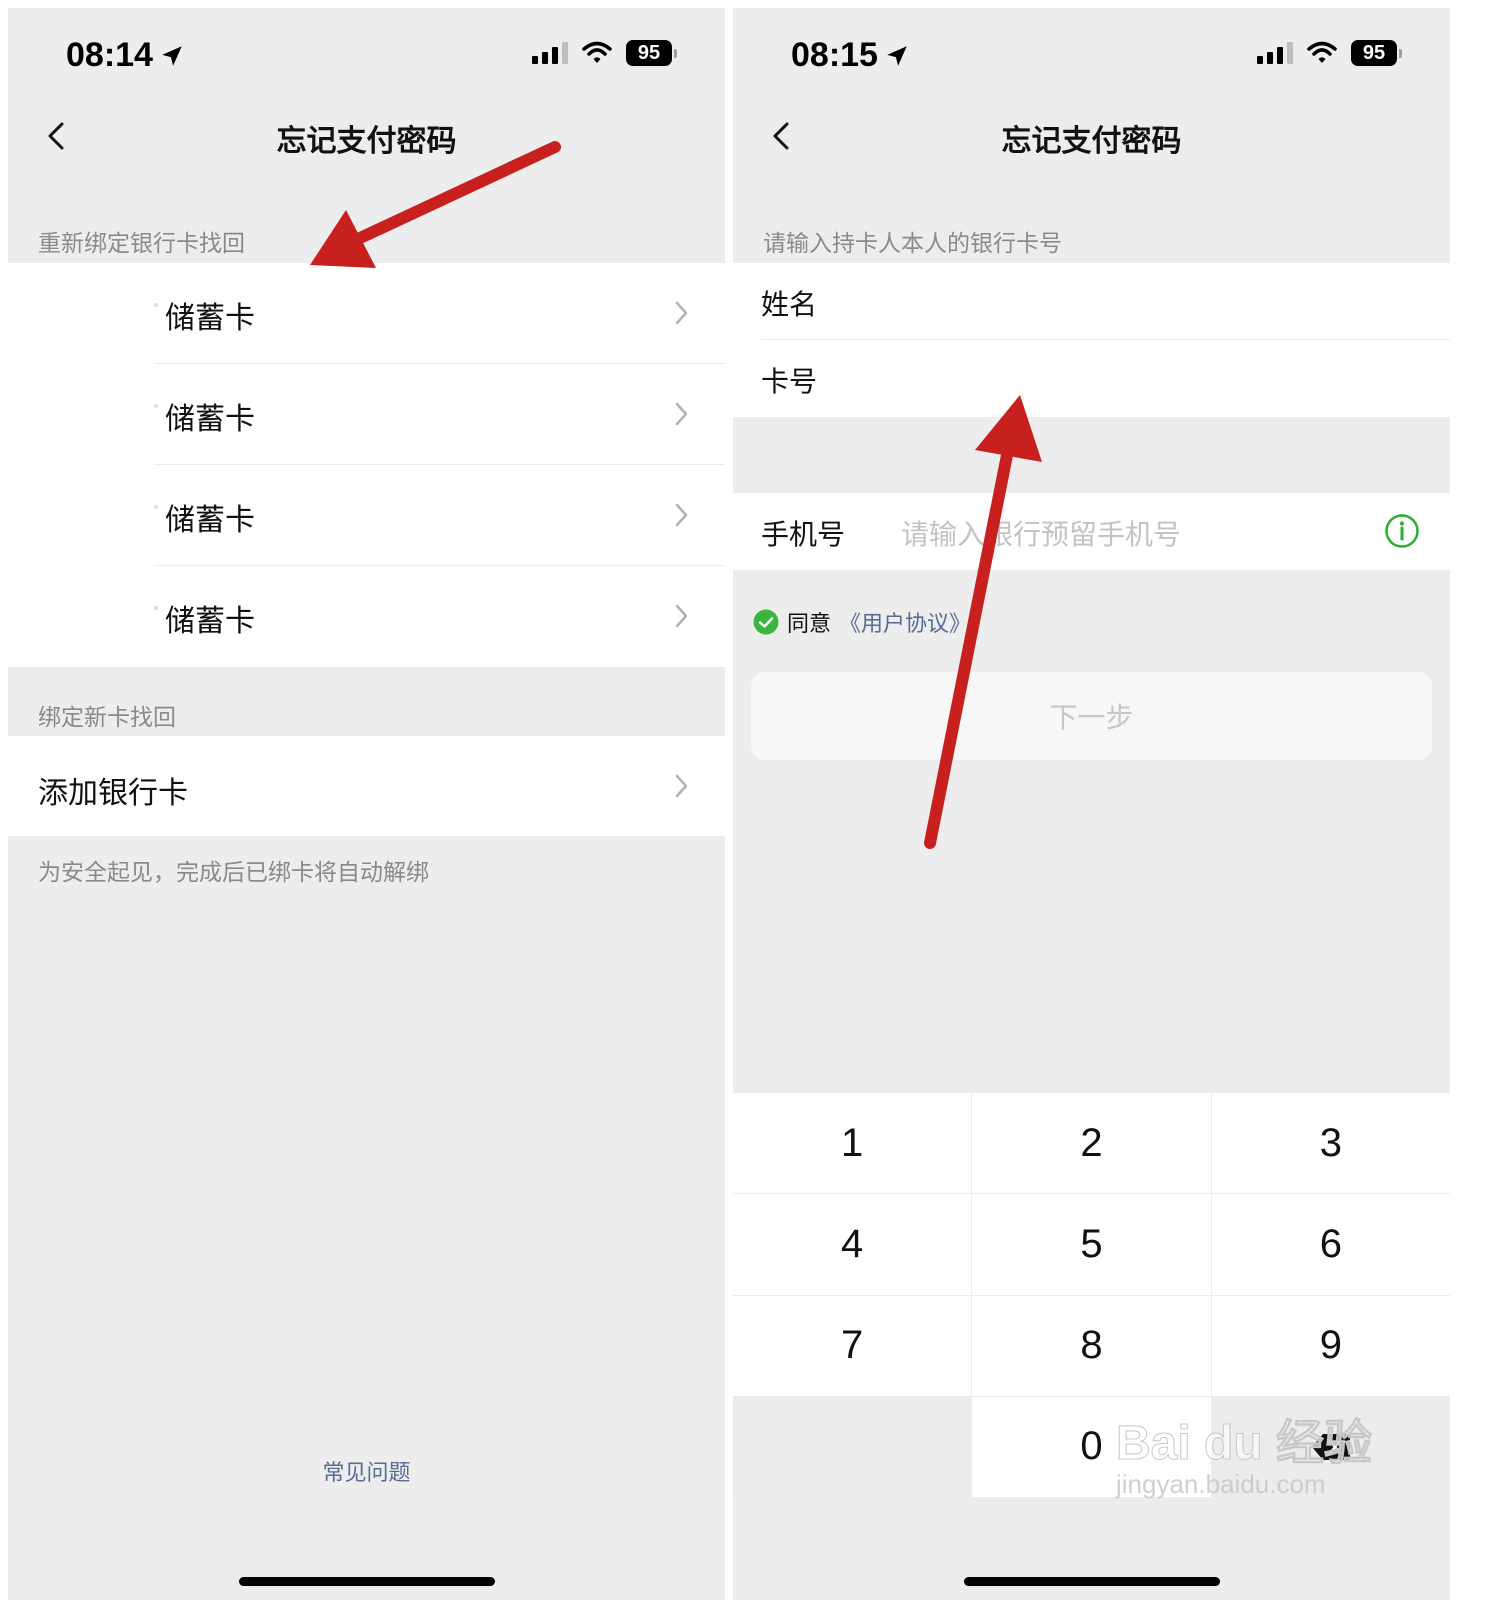  Describe the element at coordinates (1091, 58) in the screenshot. I see `status-bar: 08:15 95` at that location.